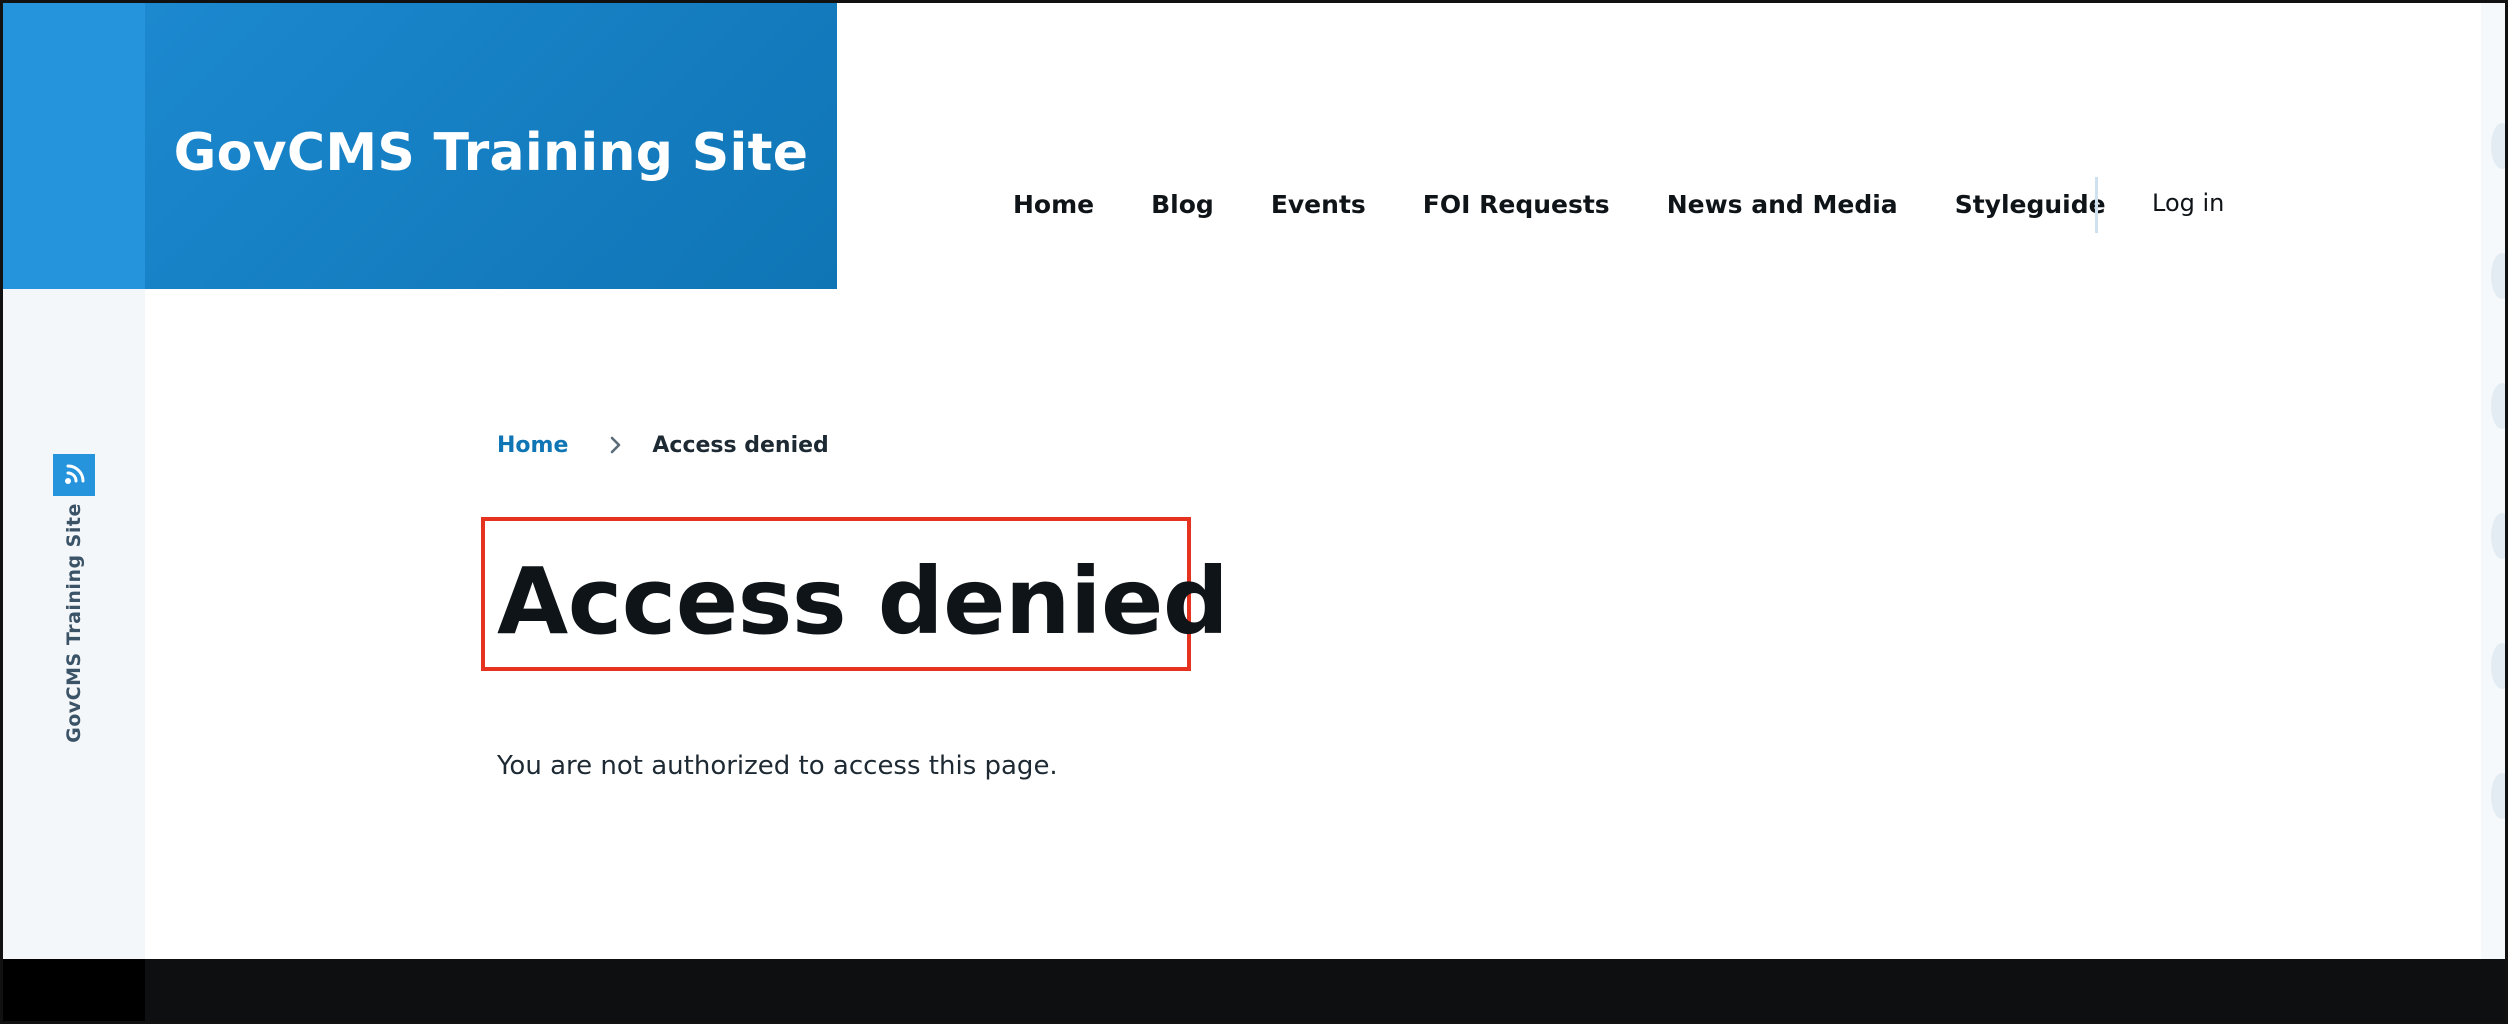 This screenshot has height=1024, width=2508. What do you see at coordinates (1182, 204) in the screenshot?
I see `nav-item-blog: Blog` at bounding box center [1182, 204].